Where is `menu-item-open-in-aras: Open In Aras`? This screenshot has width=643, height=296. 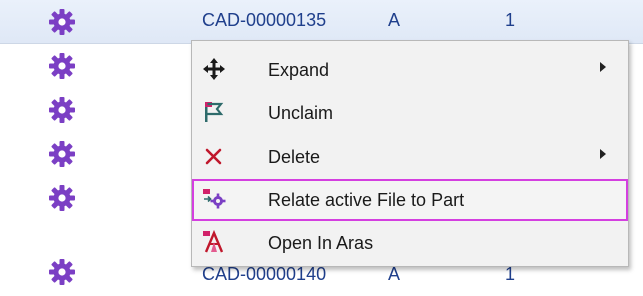 menu-item-open-in-aras: Open In Aras is located at coordinates (410, 243).